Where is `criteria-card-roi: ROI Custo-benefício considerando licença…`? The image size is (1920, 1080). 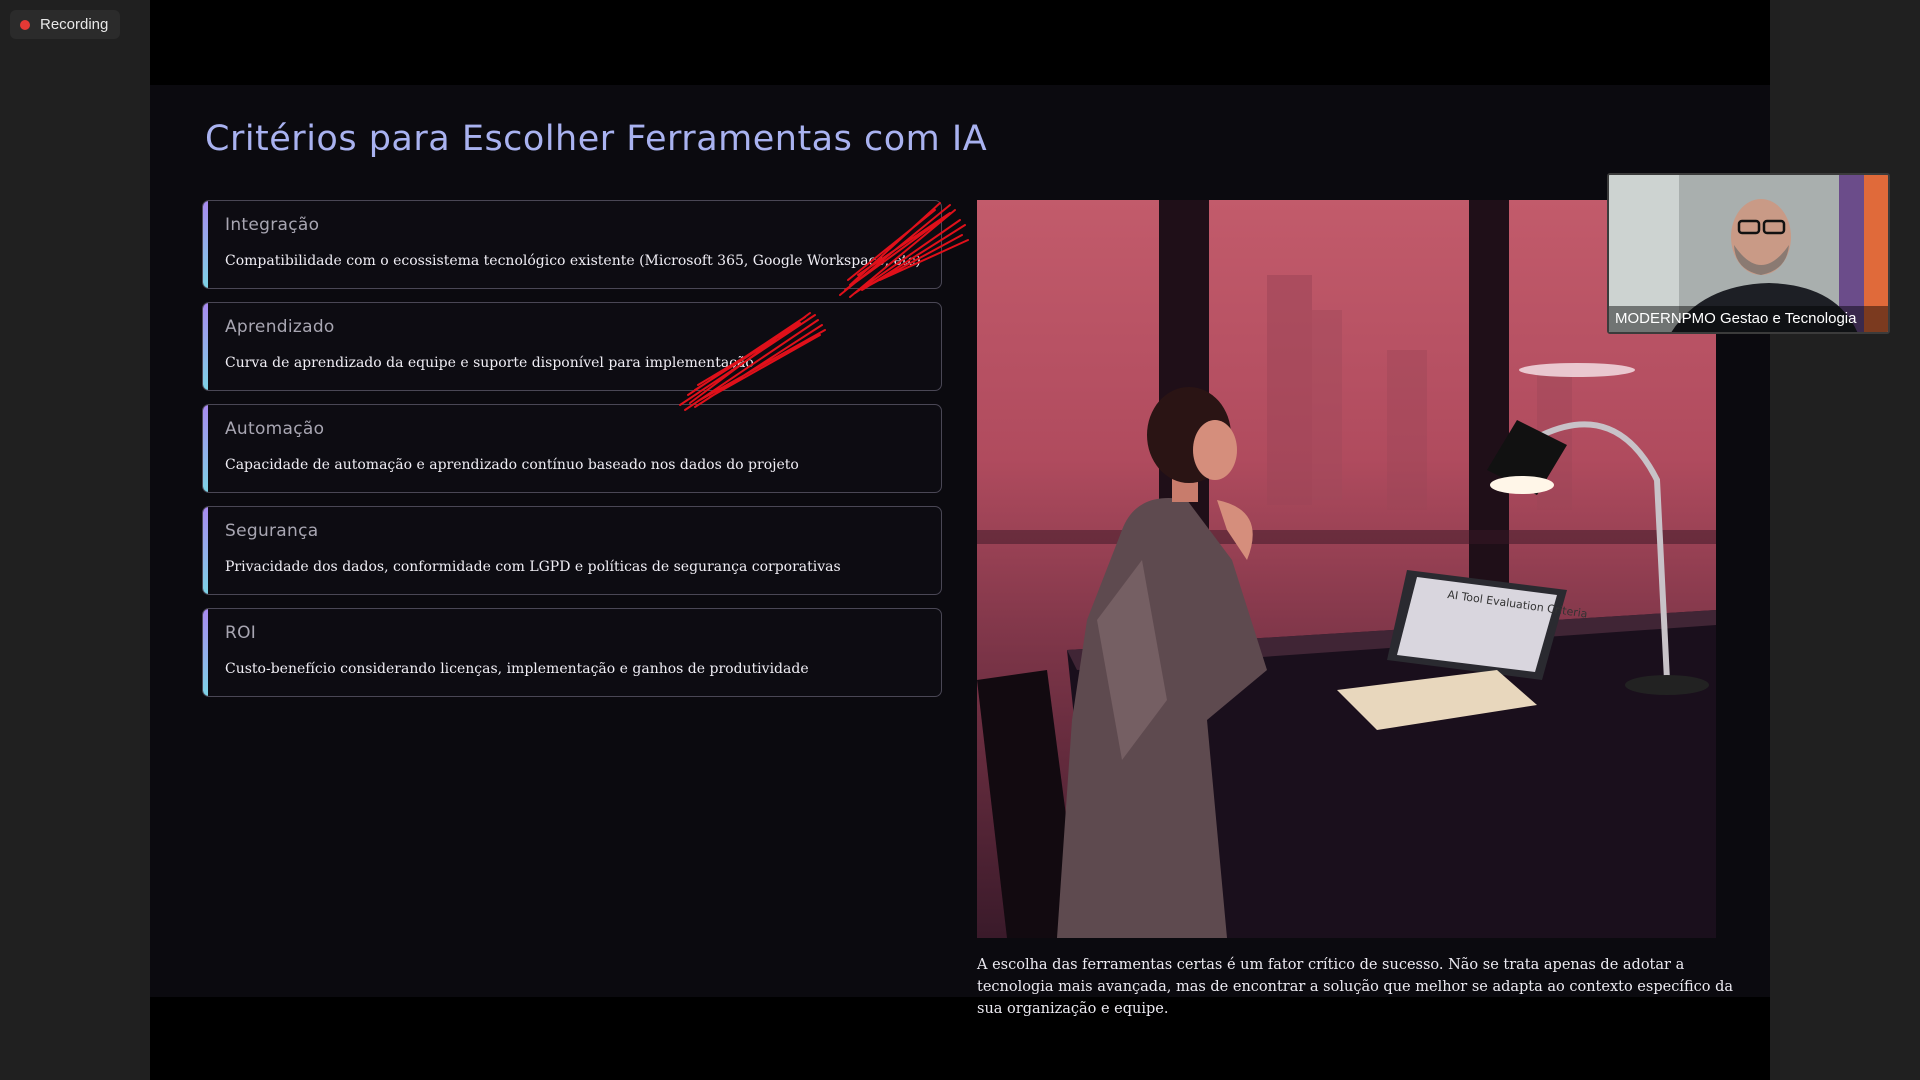 criteria-card-roi: ROI Custo-benefício considerando licença… is located at coordinates (572, 652).